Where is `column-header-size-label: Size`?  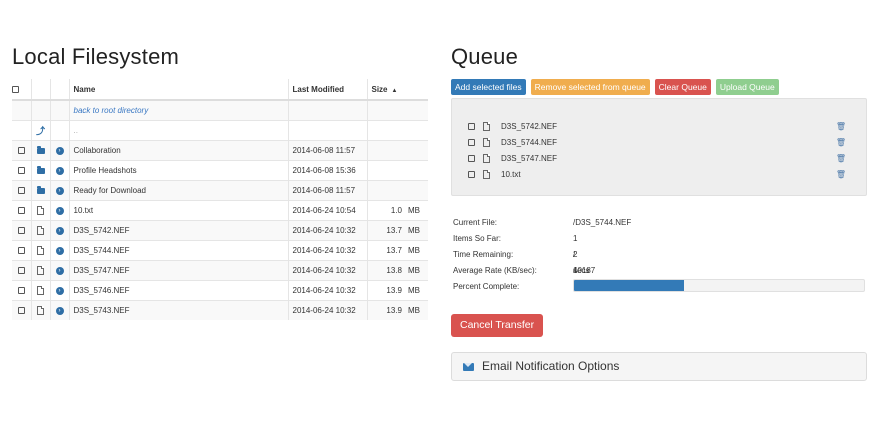 column-header-size-label: Size is located at coordinates (379, 89).